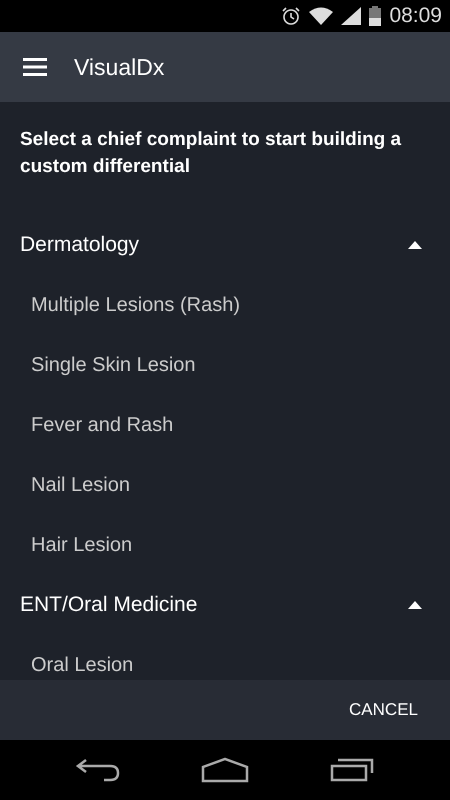 The image size is (450, 800). I want to click on complaint-item: Nail Lesion, so click(225, 485).